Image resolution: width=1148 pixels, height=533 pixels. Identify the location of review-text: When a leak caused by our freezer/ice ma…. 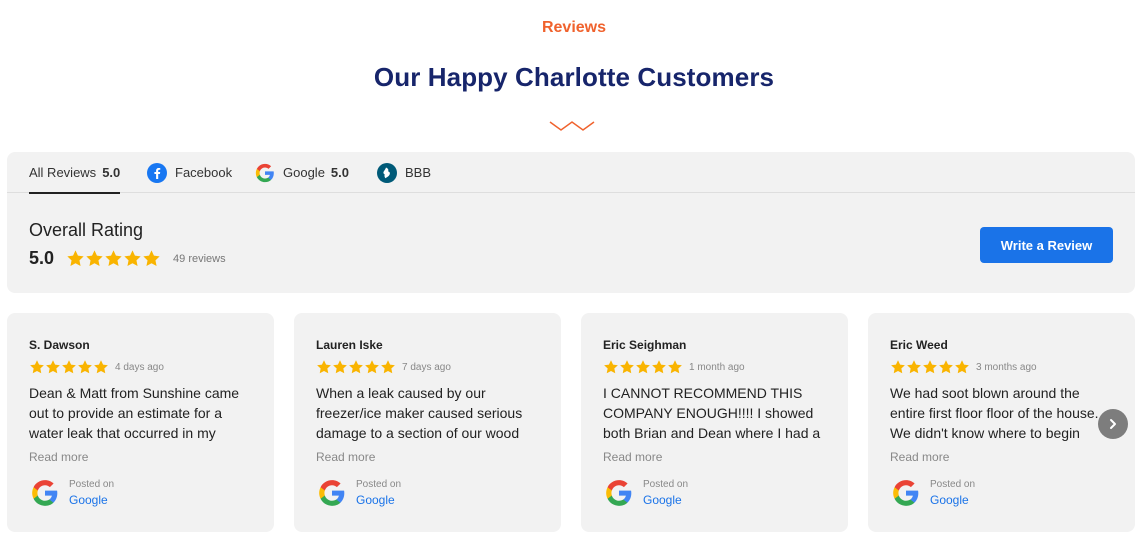
(419, 413).